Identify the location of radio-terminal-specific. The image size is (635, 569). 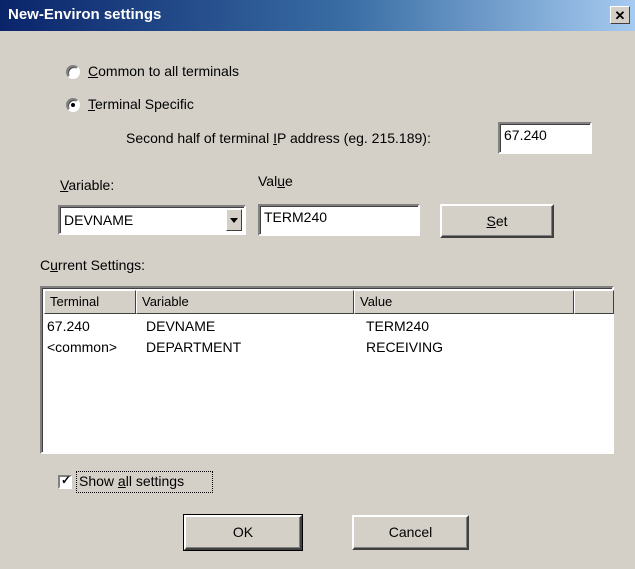
(73, 105).